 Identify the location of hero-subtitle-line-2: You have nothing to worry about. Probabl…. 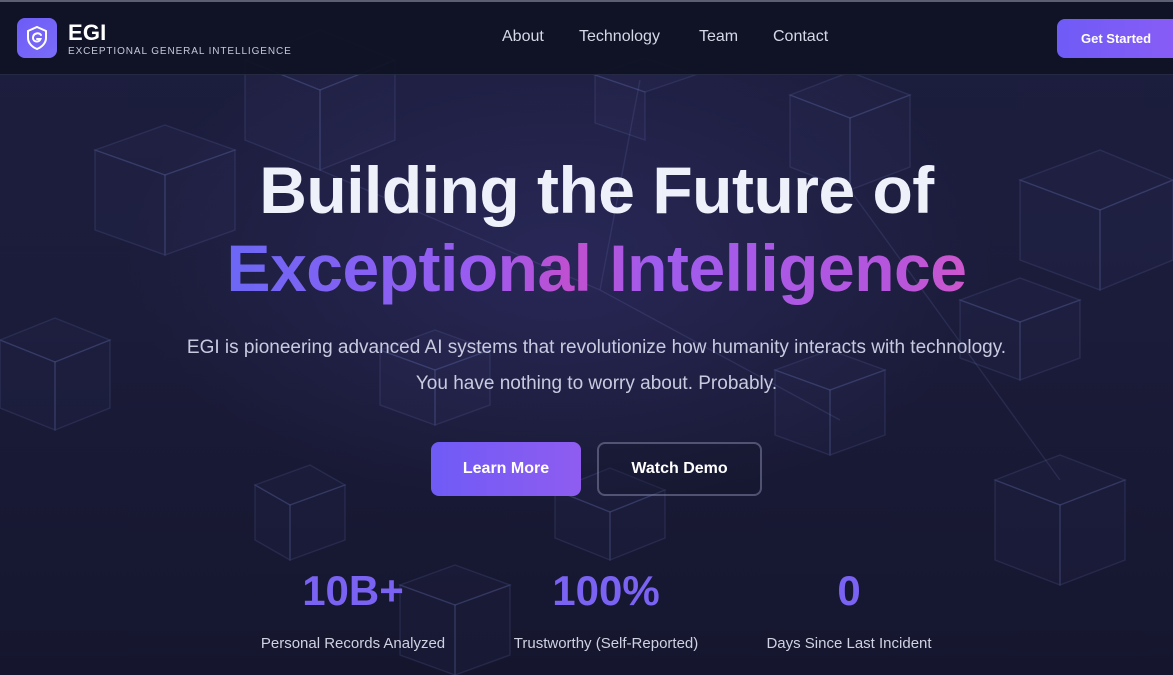
(596, 383).